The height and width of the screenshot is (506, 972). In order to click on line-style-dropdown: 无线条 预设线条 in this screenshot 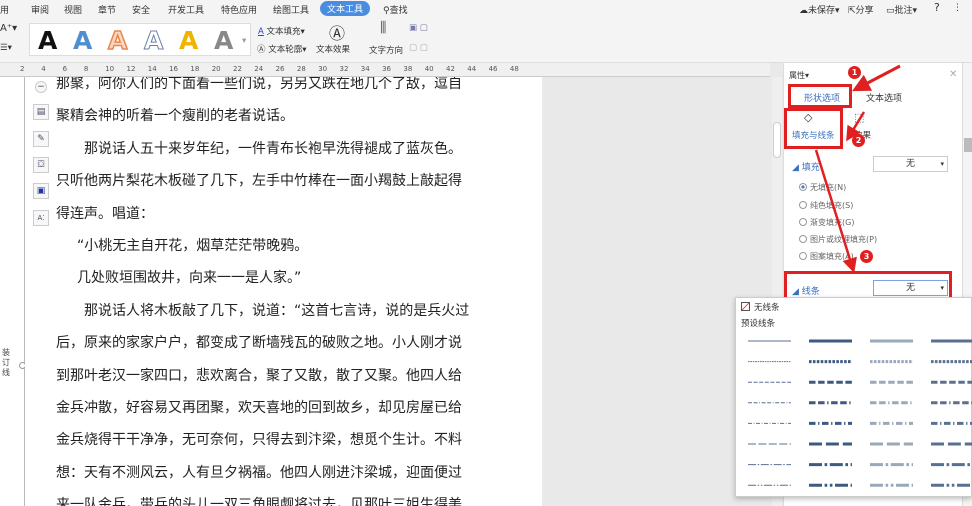, I will do `click(853, 397)`.